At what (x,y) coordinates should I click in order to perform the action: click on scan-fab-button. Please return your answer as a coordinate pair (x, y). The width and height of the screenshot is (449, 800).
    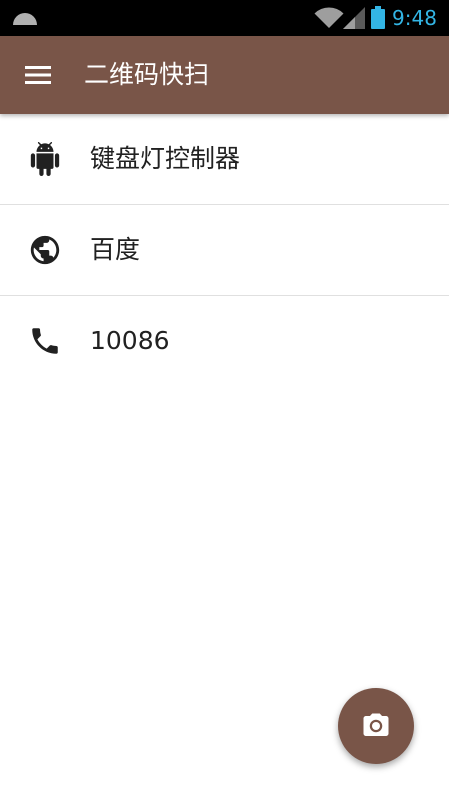
    Looking at the image, I should click on (376, 726).